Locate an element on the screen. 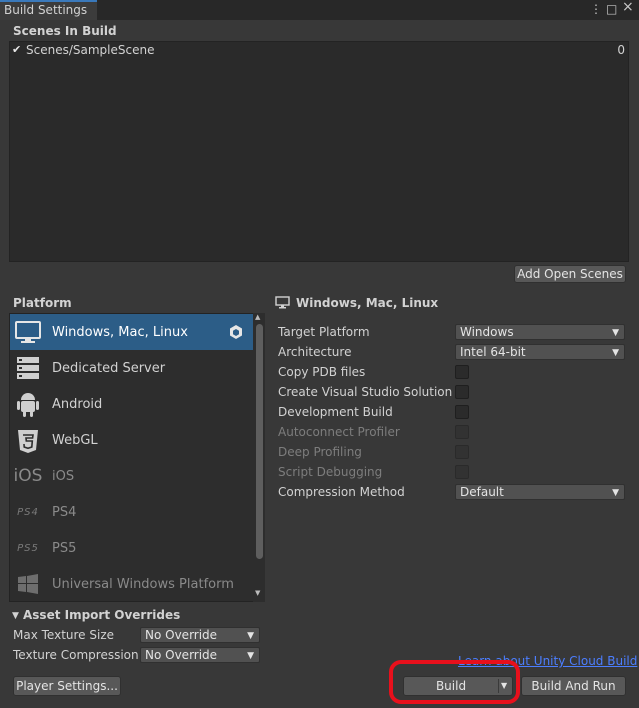  deep-profiling-label: Deep Profiling is located at coordinates (320, 452).